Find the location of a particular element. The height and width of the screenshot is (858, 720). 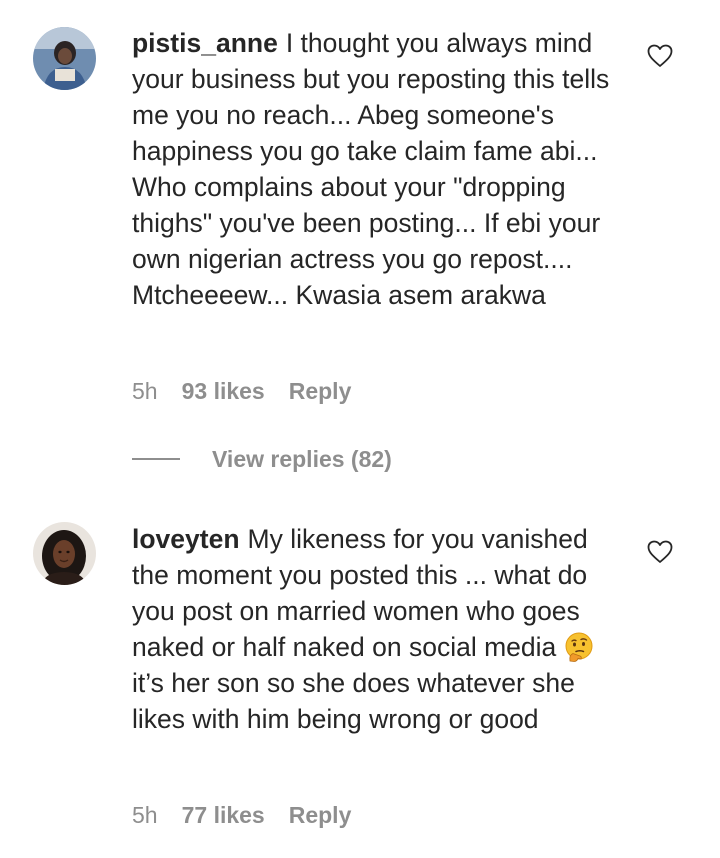

comment-likes-count: 77 likes is located at coordinates (223, 815).